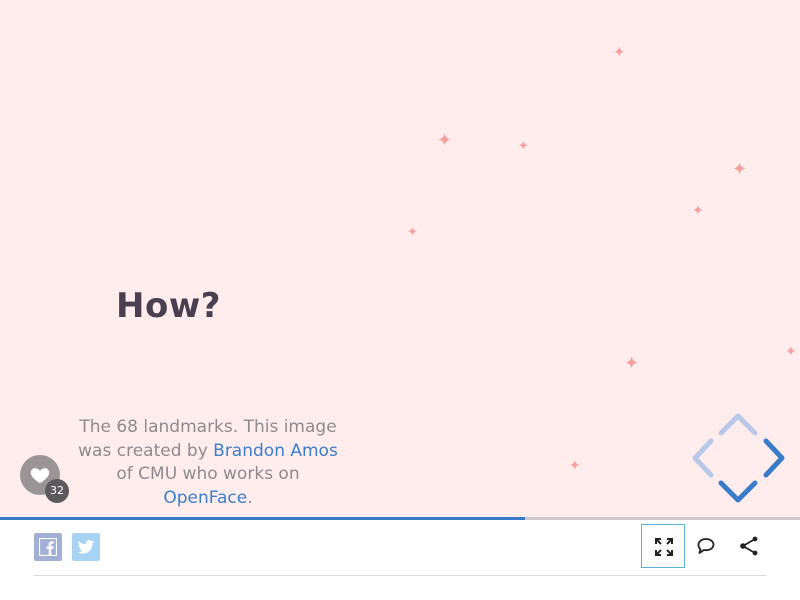 Image resolution: width=800 pixels, height=600 pixels. Describe the element at coordinates (410, 560) in the screenshot. I see `toolbar` at that location.